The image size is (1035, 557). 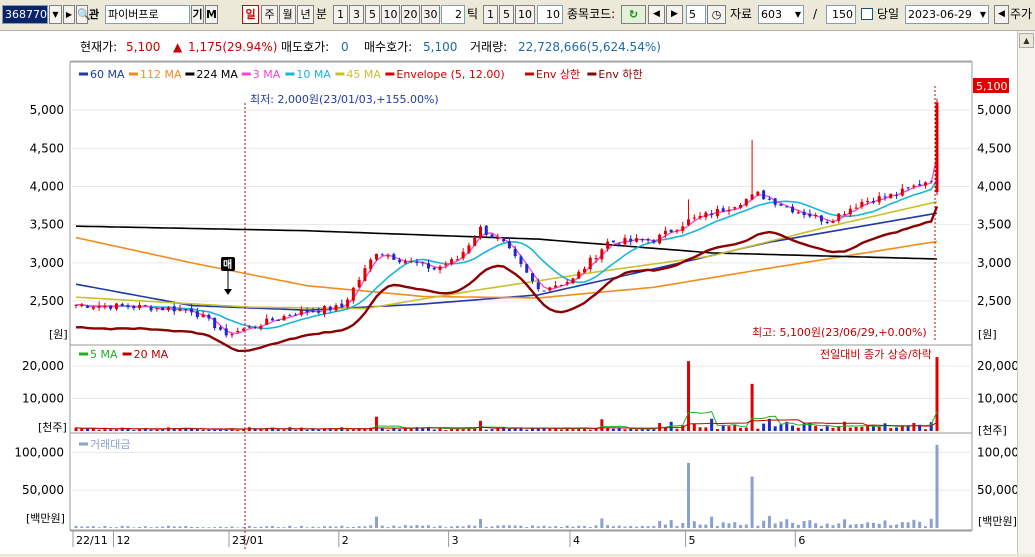 I want to click on sameday-checkbox, so click(x=867, y=14).